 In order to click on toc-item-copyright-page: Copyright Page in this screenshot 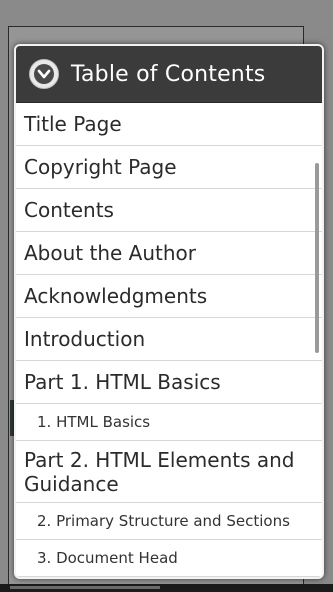, I will do `click(169, 167)`.